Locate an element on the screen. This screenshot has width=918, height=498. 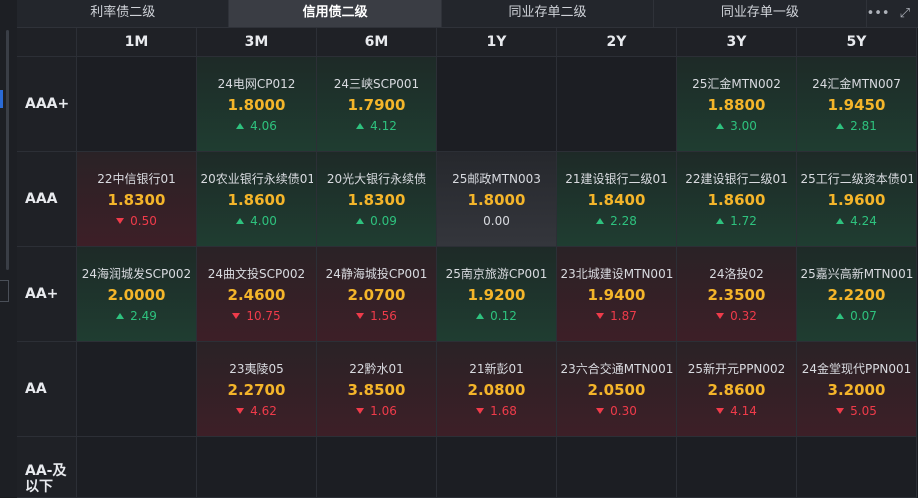
bond-cell: 25邮政MTN003 1.8000 0.00 is located at coordinates (497, 199).